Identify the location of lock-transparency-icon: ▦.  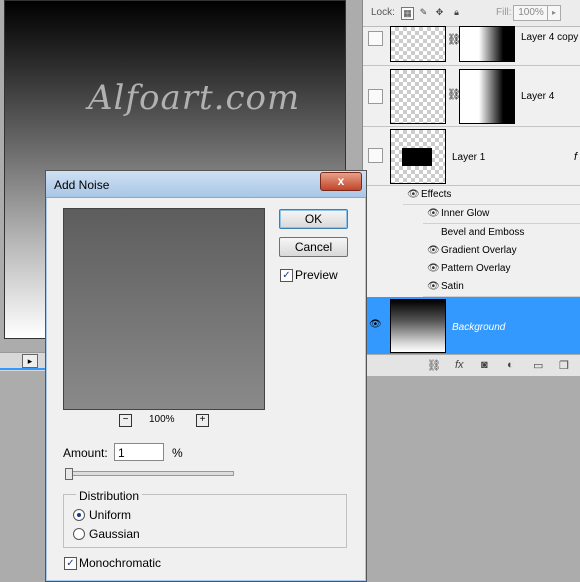
(407, 13).